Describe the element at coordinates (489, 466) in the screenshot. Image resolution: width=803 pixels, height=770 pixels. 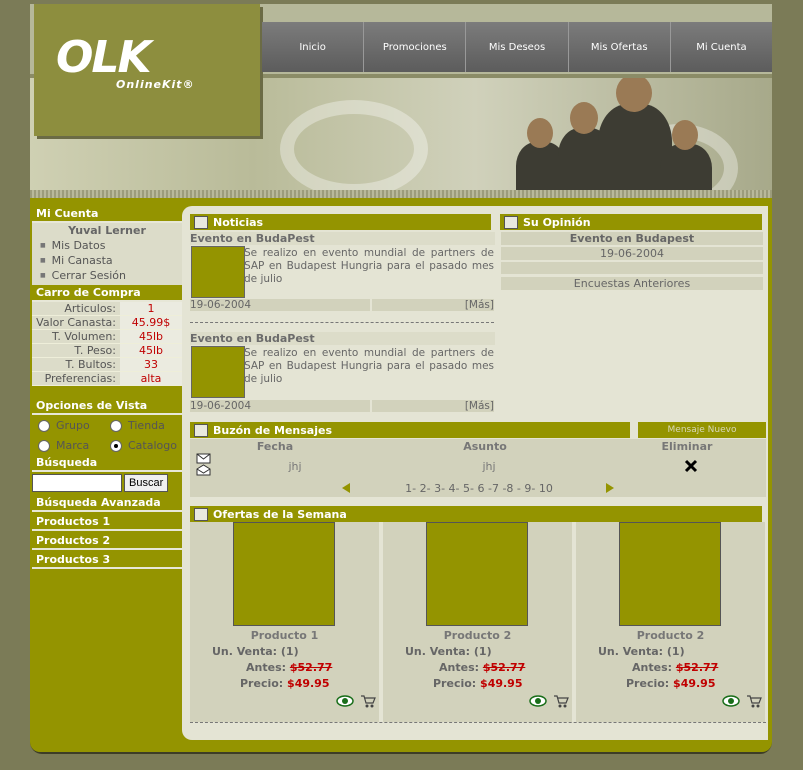
I see `message-asunto: jhj` at that location.